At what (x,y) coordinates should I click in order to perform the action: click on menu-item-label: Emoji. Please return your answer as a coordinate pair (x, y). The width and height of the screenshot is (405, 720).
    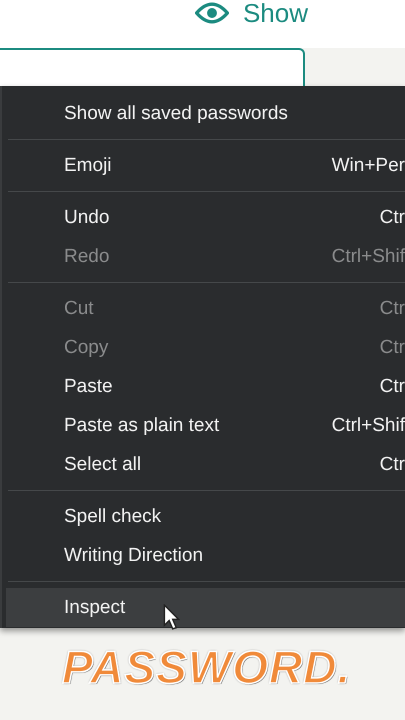
    Looking at the image, I should click on (88, 165).